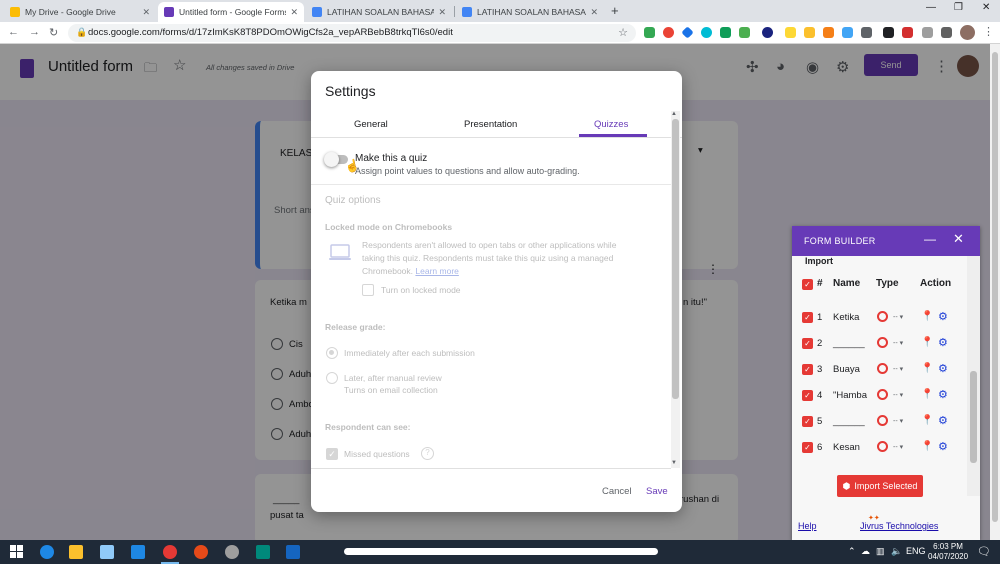  Describe the element at coordinates (332, 378) in the screenshot. I see `release-later-radio` at that location.